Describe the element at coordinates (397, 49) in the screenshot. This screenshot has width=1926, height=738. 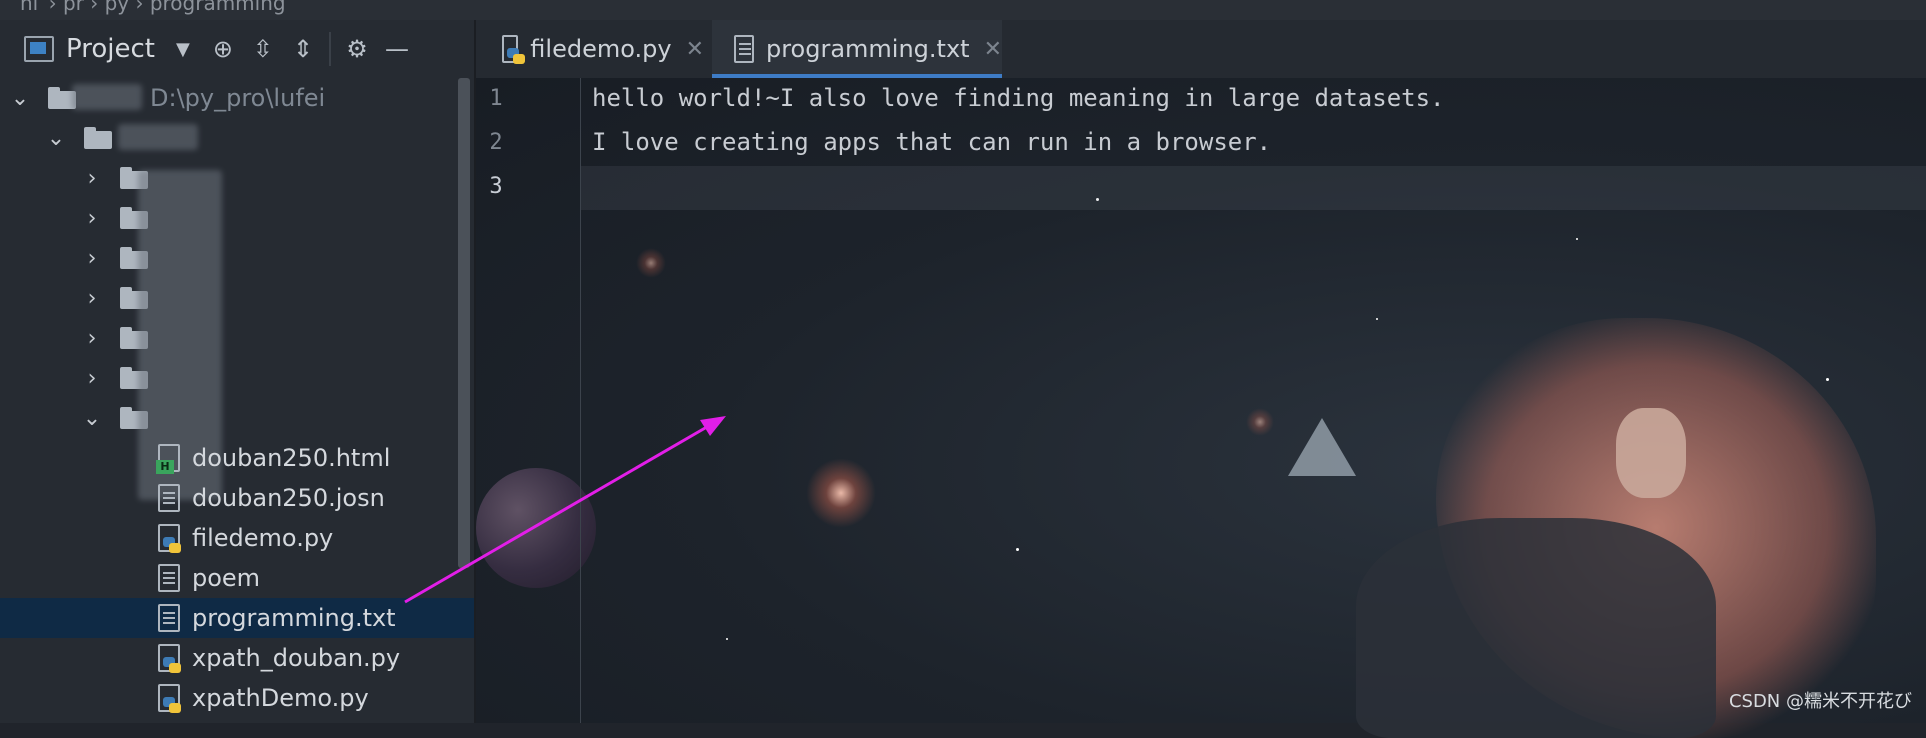
I see `minimize-icon: —` at that location.